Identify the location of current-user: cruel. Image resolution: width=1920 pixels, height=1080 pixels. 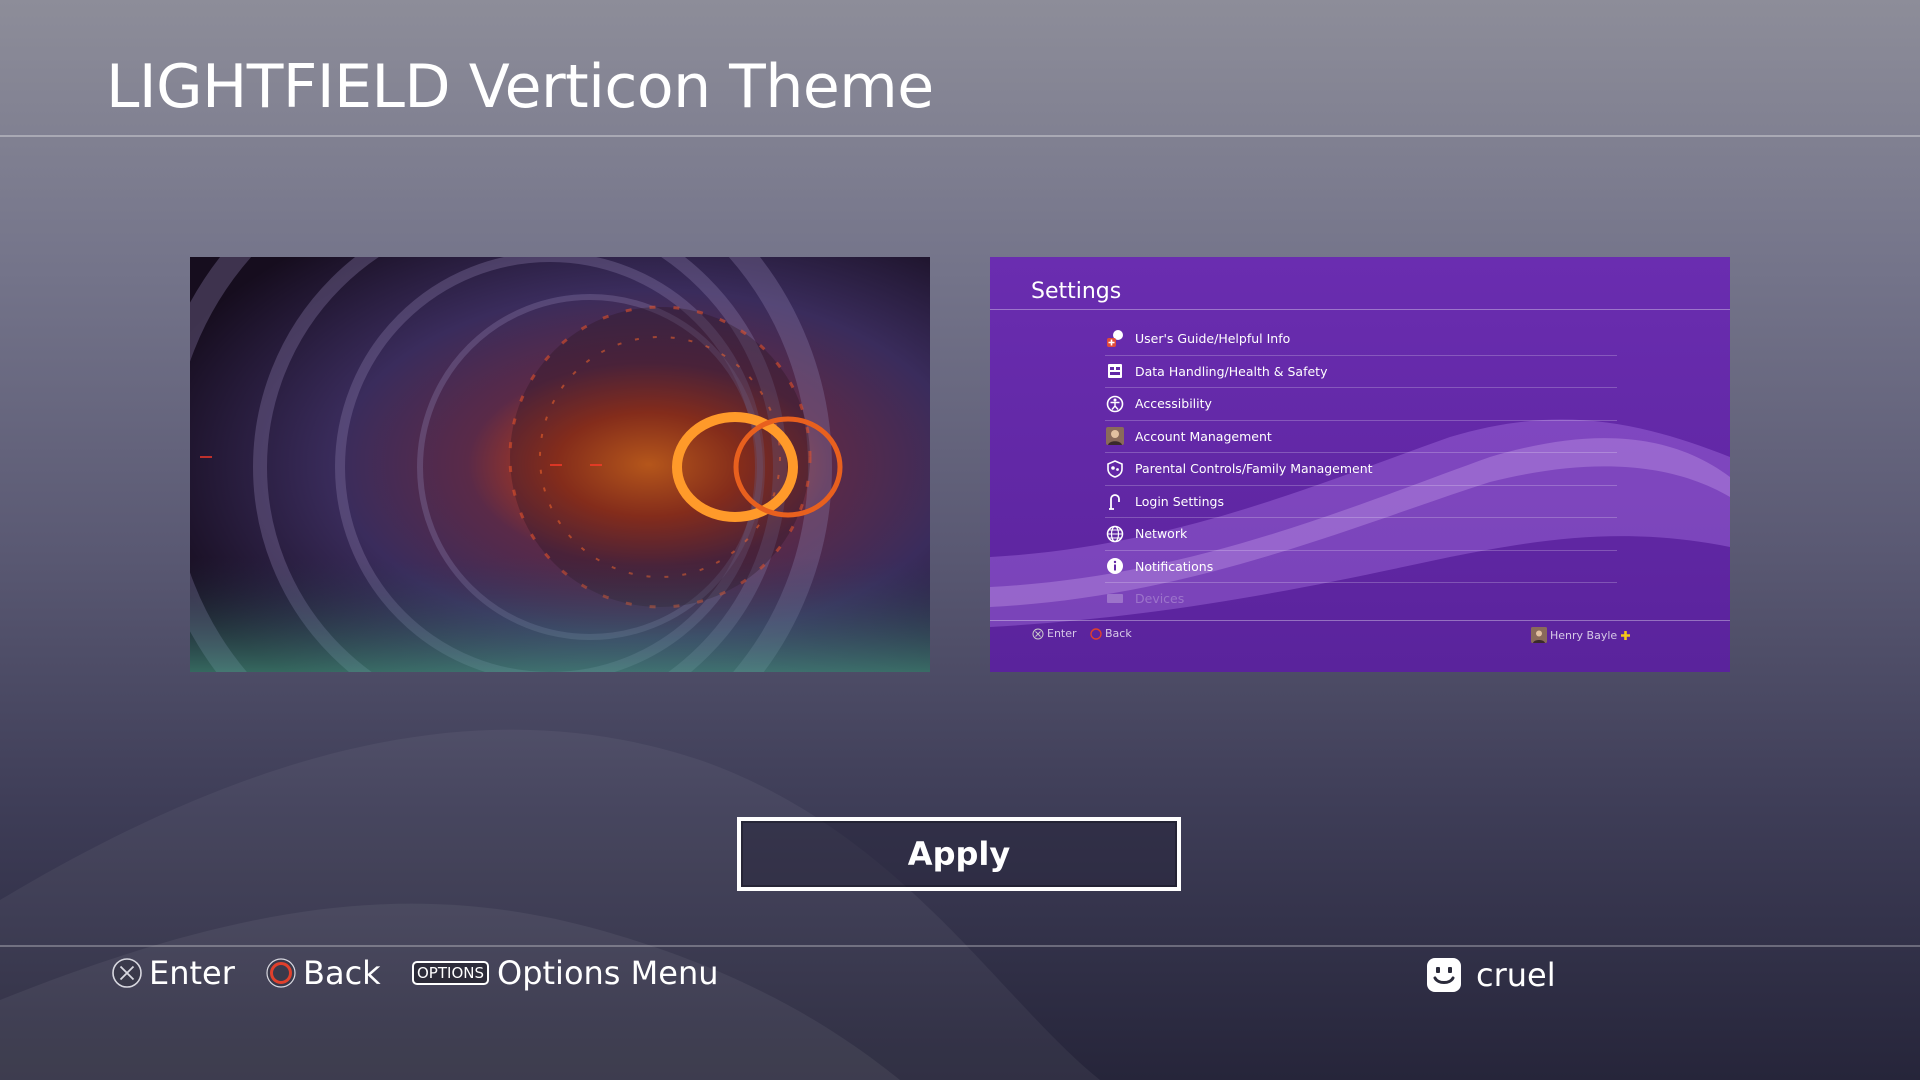
(1491, 975).